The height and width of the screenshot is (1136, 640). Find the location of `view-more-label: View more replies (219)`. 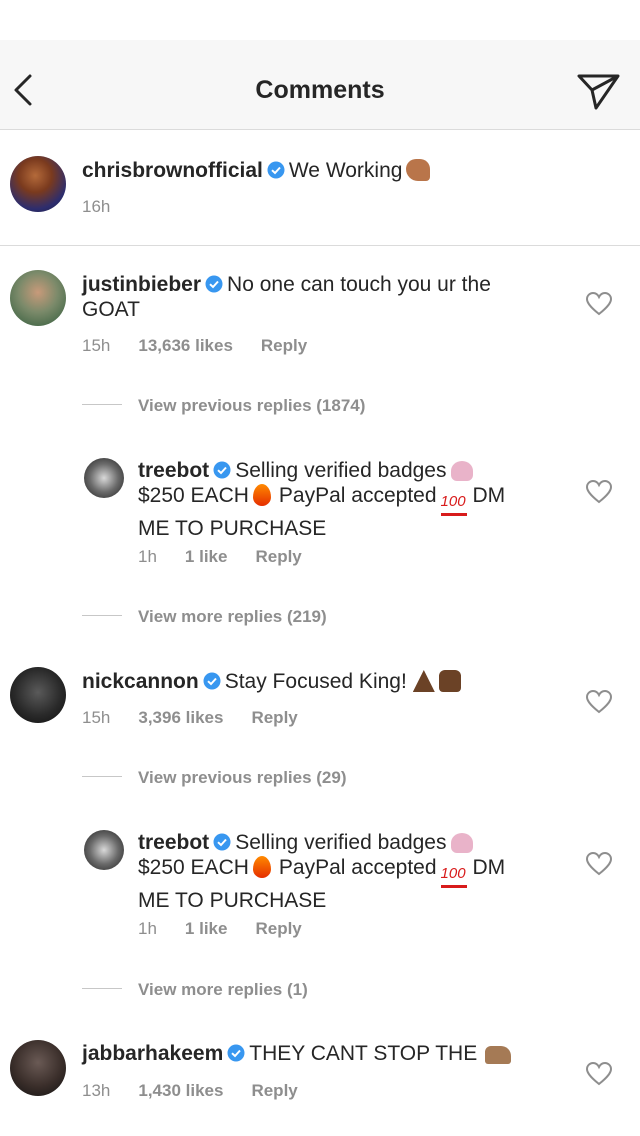

view-more-label: View more replies (219) is located at coordinates (232, 616).